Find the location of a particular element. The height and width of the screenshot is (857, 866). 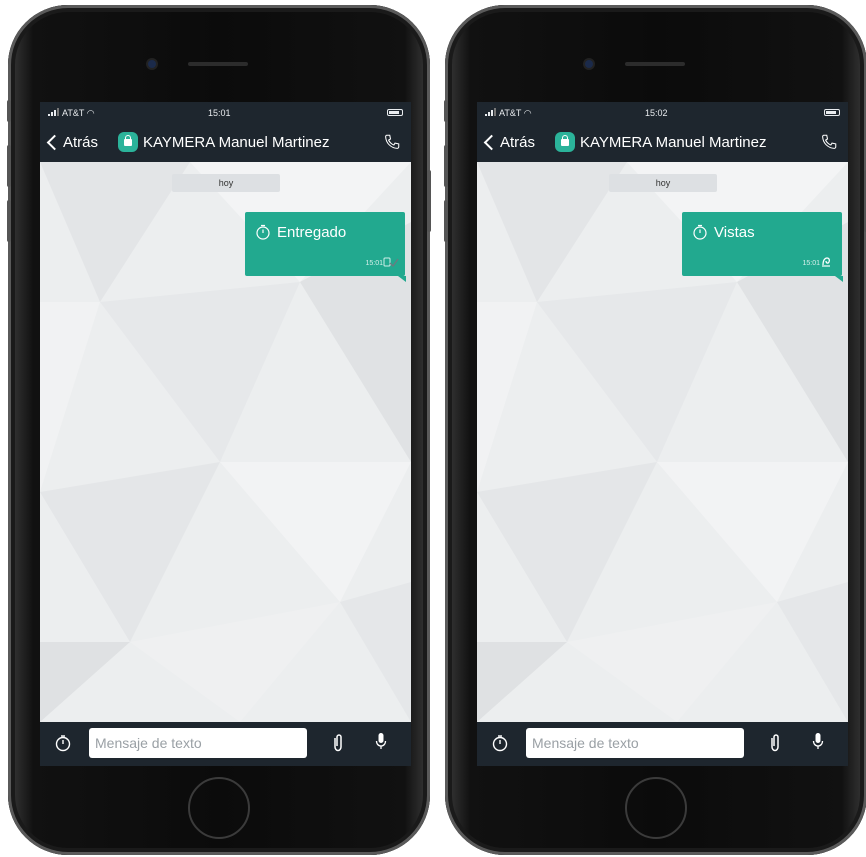

delivered-check-icon is located at coordinates (391, 262).